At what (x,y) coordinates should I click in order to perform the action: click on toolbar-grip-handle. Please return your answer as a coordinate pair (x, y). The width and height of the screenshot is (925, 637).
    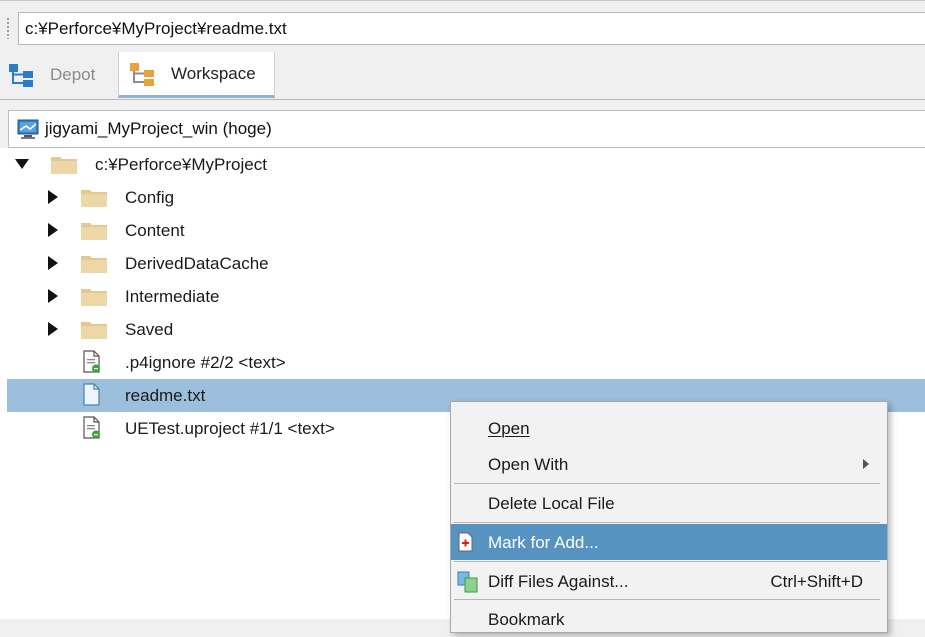
    Looking at the image, I should click on (8, 28).